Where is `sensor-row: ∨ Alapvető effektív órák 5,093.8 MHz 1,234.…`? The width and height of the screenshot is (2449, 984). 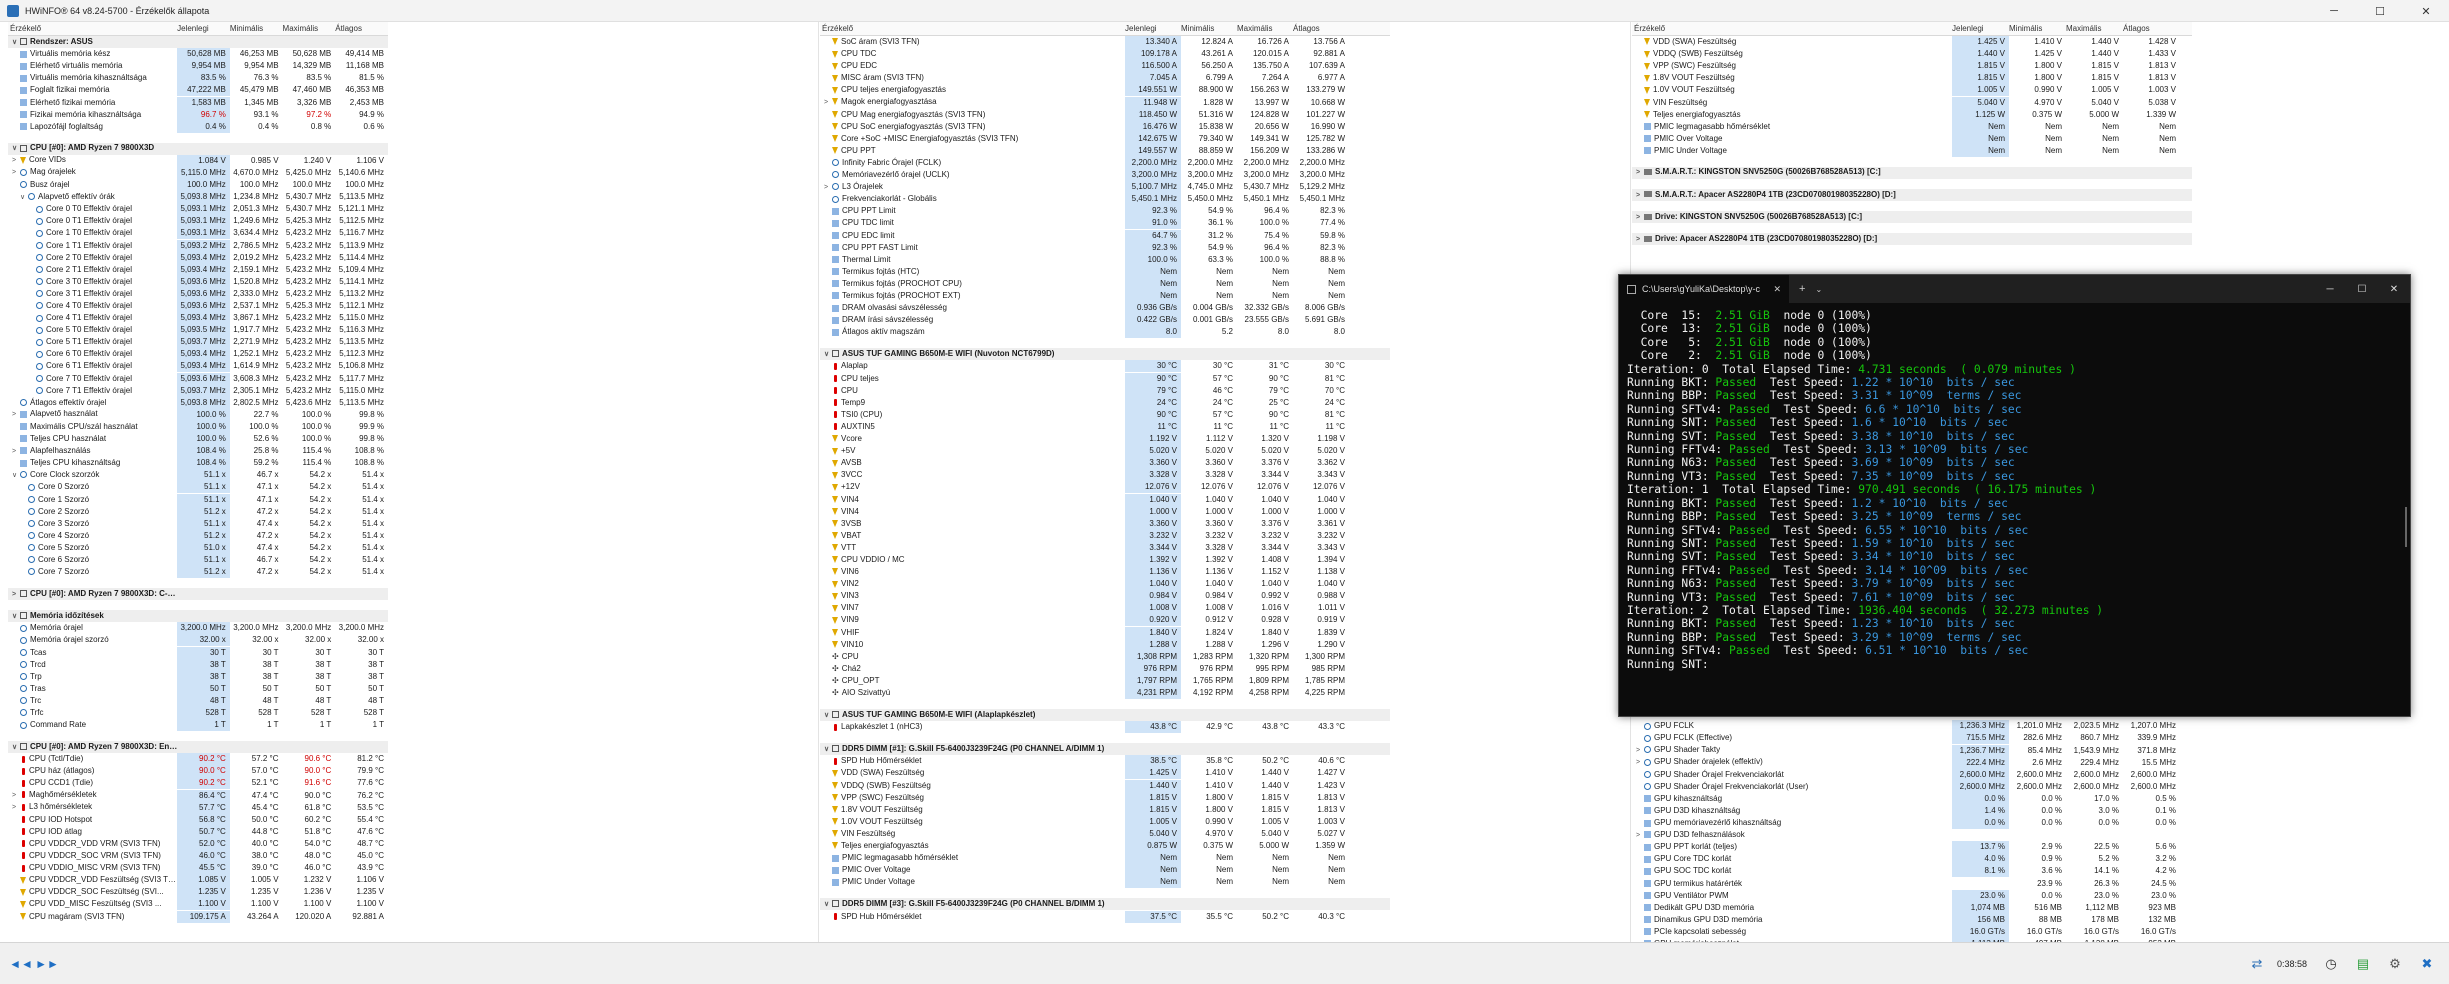
sensor-row: ∨ Alapvető effektív órák 5,093.8 MHz 1,234.… is located at coordinates (198, 197).